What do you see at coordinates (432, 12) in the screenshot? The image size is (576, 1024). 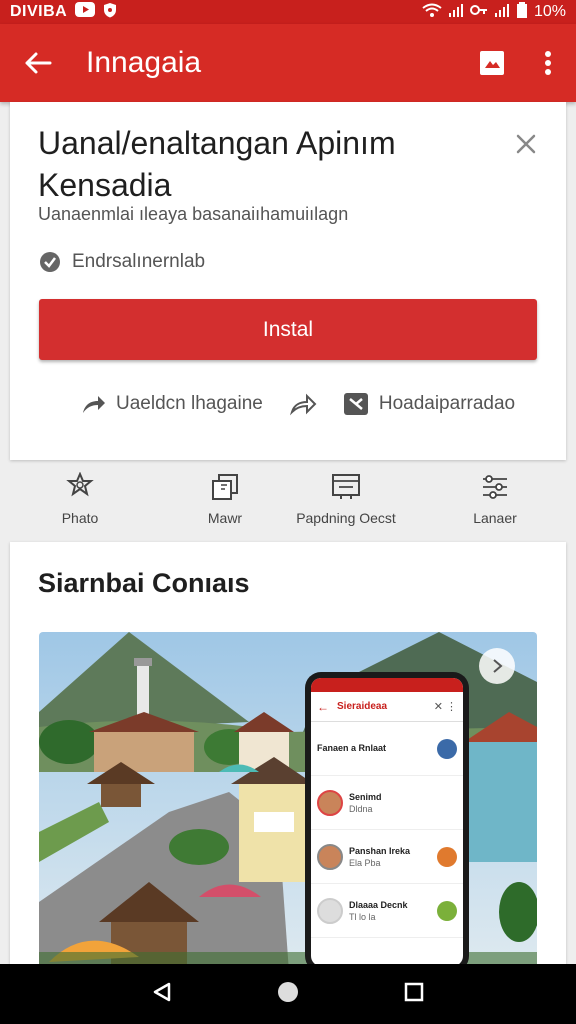 I see `wifi-icon` at bounding box center [432, 12].